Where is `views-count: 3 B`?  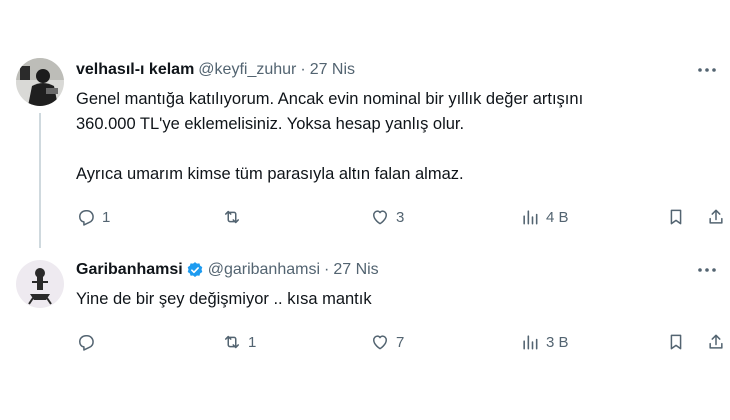
views-count: 3 B is located at coordinates (557, 342).